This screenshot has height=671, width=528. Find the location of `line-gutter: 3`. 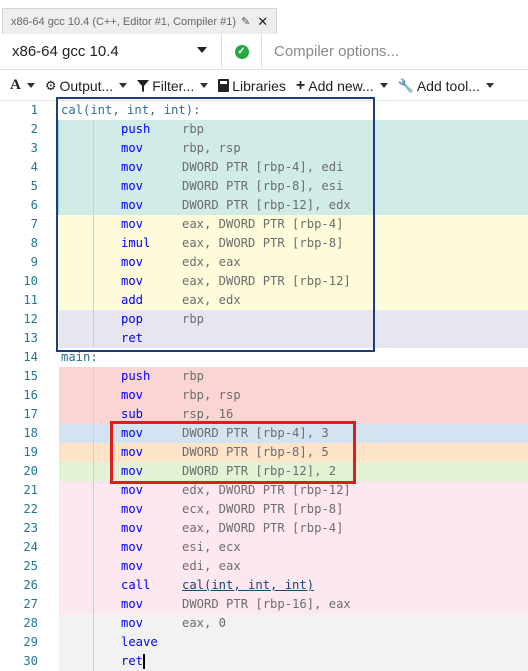

line-gutter: 3 is located at coordinates (30, 148).